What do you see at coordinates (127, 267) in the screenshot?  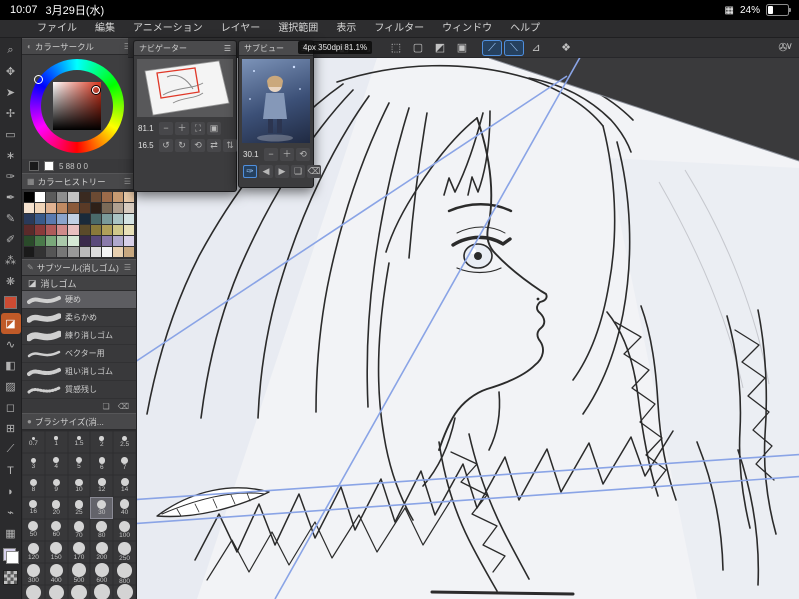 I see `subtool-panel-menu-icon: ☰` at bounding box center [127, 267].